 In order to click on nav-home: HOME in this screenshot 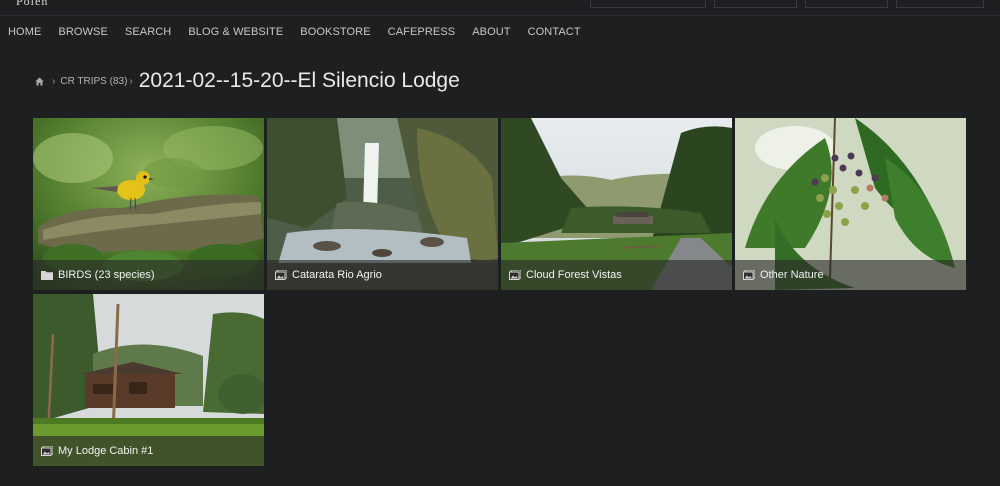, I will do `click(24, 32)`.